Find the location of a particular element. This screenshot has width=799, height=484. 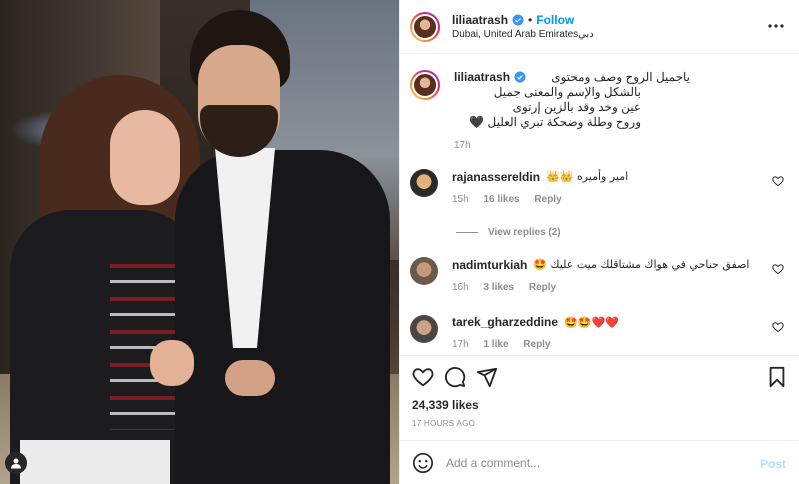

view-replies-button: View replies (2) is located at coordinates (556, 232).